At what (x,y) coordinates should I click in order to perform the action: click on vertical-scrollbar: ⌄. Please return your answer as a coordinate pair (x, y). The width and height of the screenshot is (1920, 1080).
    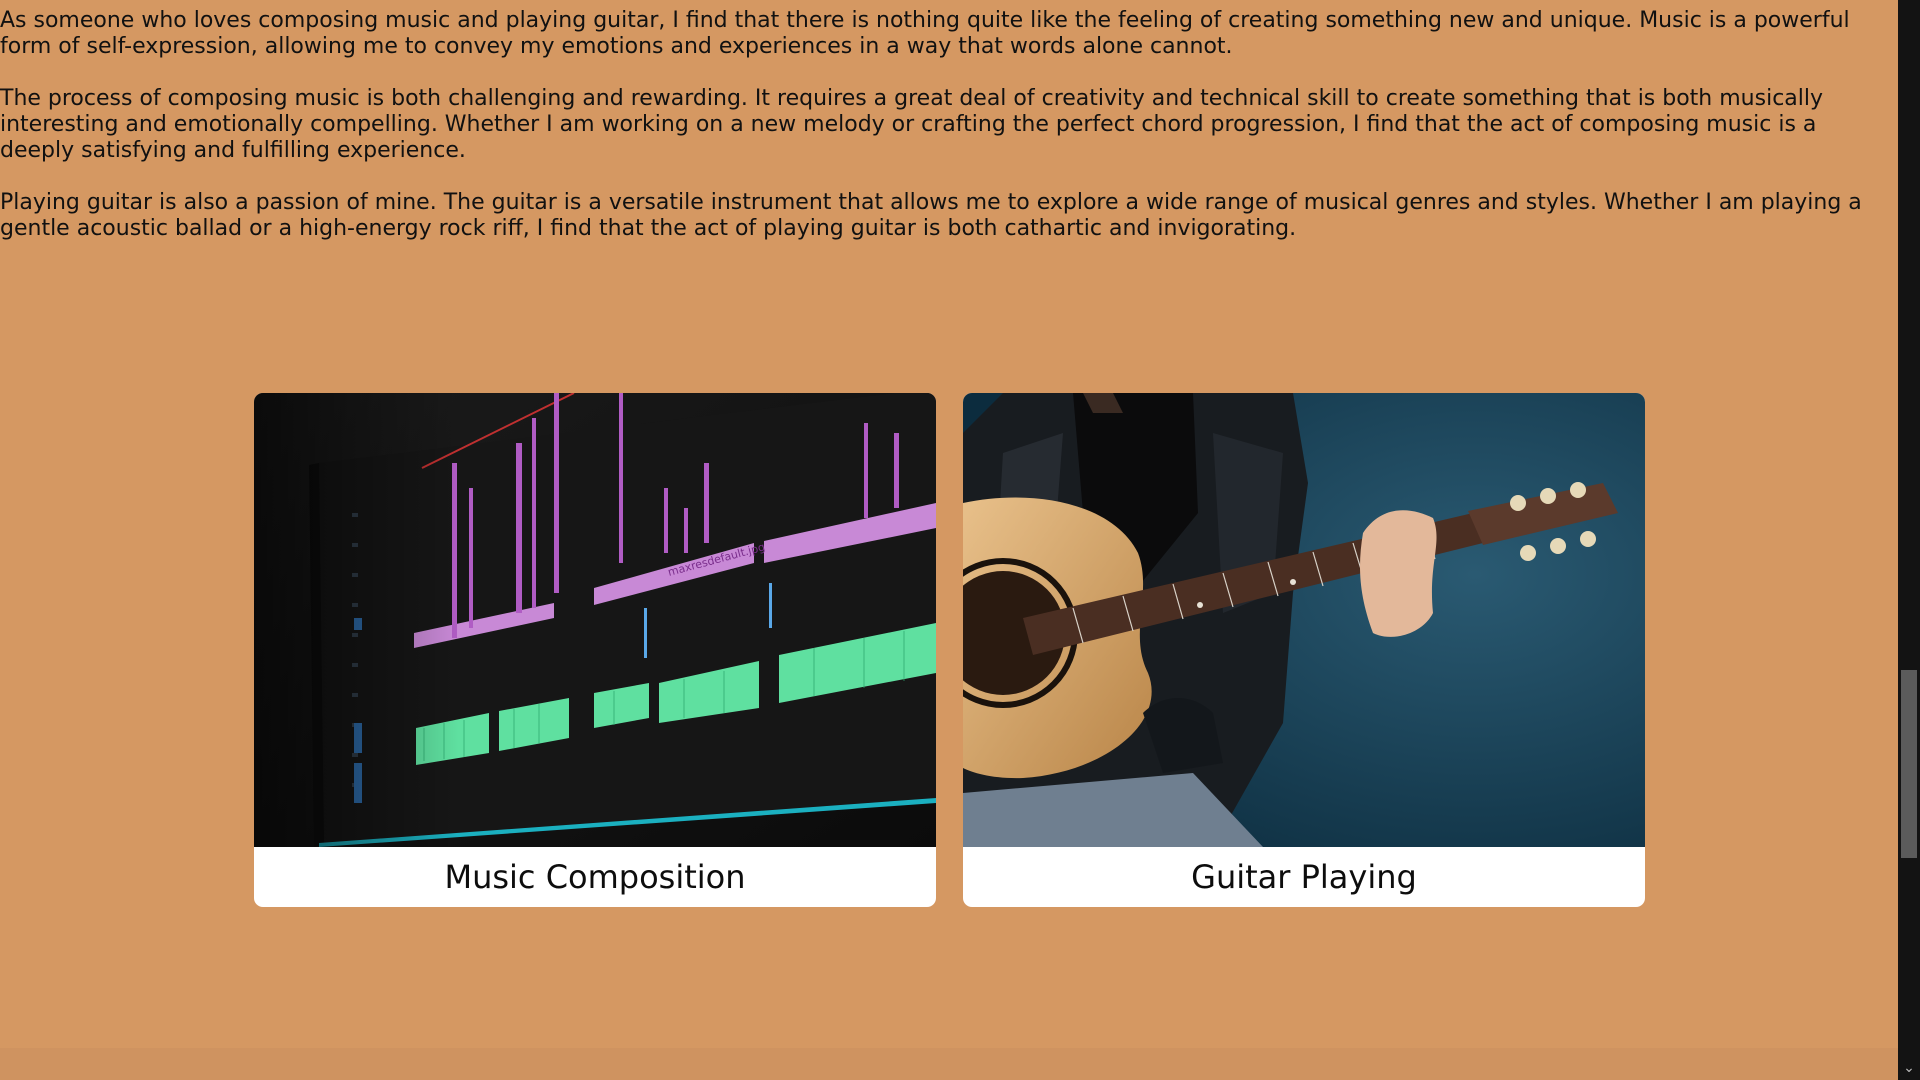
    Looking at the image, I should click on (1909, 540).